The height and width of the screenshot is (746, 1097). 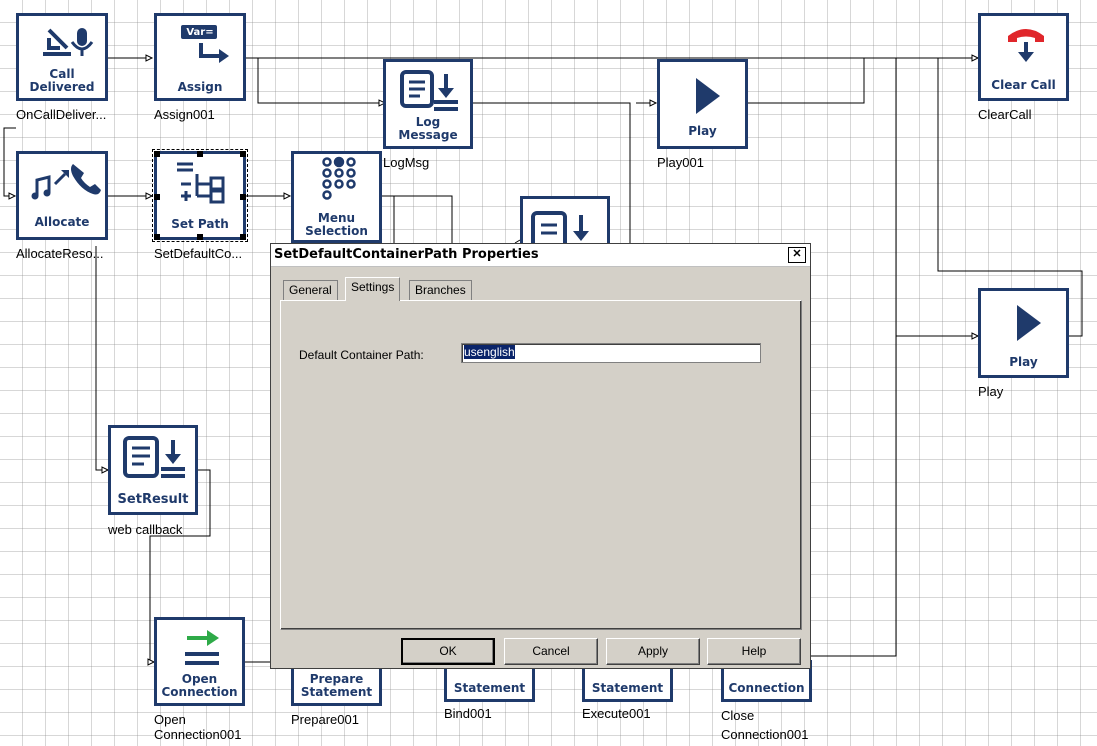 I want to click on hangup-phone-icon, so click(x=1026, y=45).